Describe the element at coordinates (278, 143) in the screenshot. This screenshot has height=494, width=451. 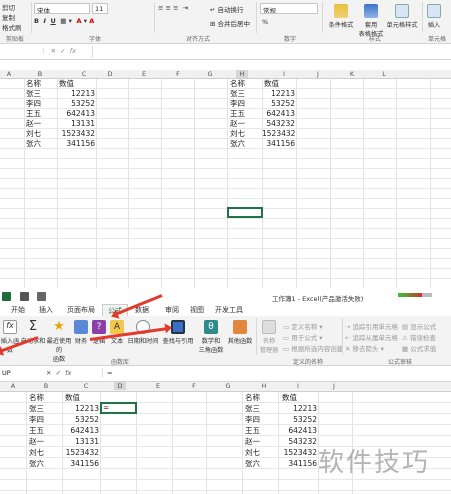
I see `t2-value: 341156` at that location.